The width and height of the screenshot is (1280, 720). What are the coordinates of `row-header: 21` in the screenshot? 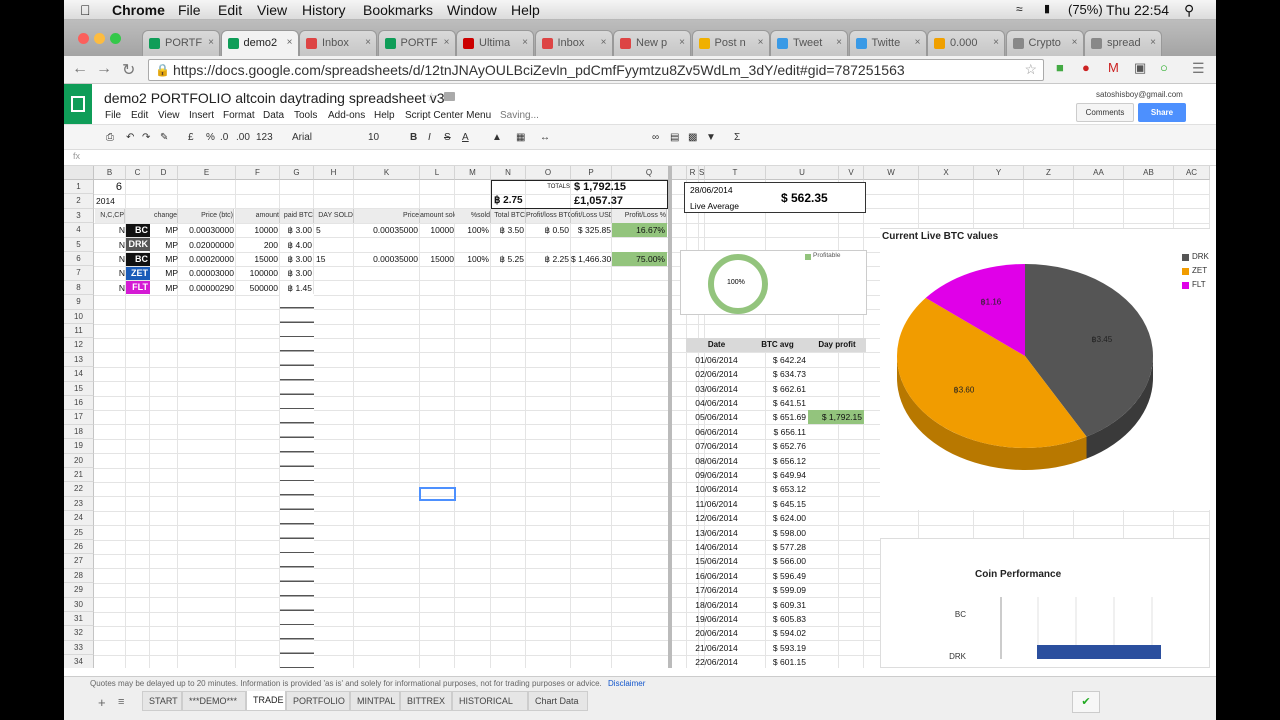 It's located at (79, 475).